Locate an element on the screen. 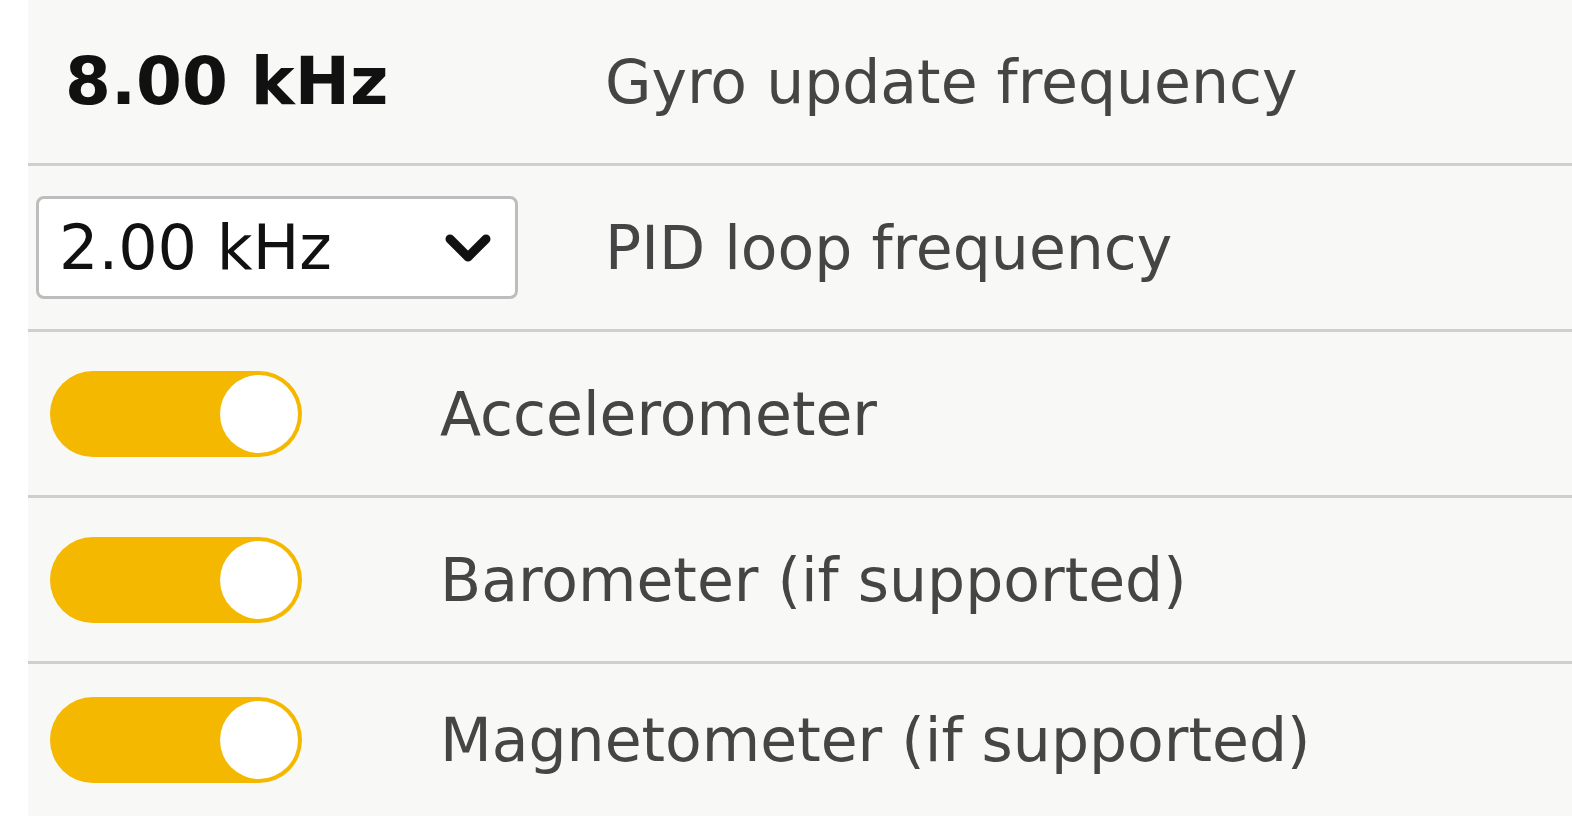  frequency-value: 8.00 kHz is located at coordinates (227, 81).